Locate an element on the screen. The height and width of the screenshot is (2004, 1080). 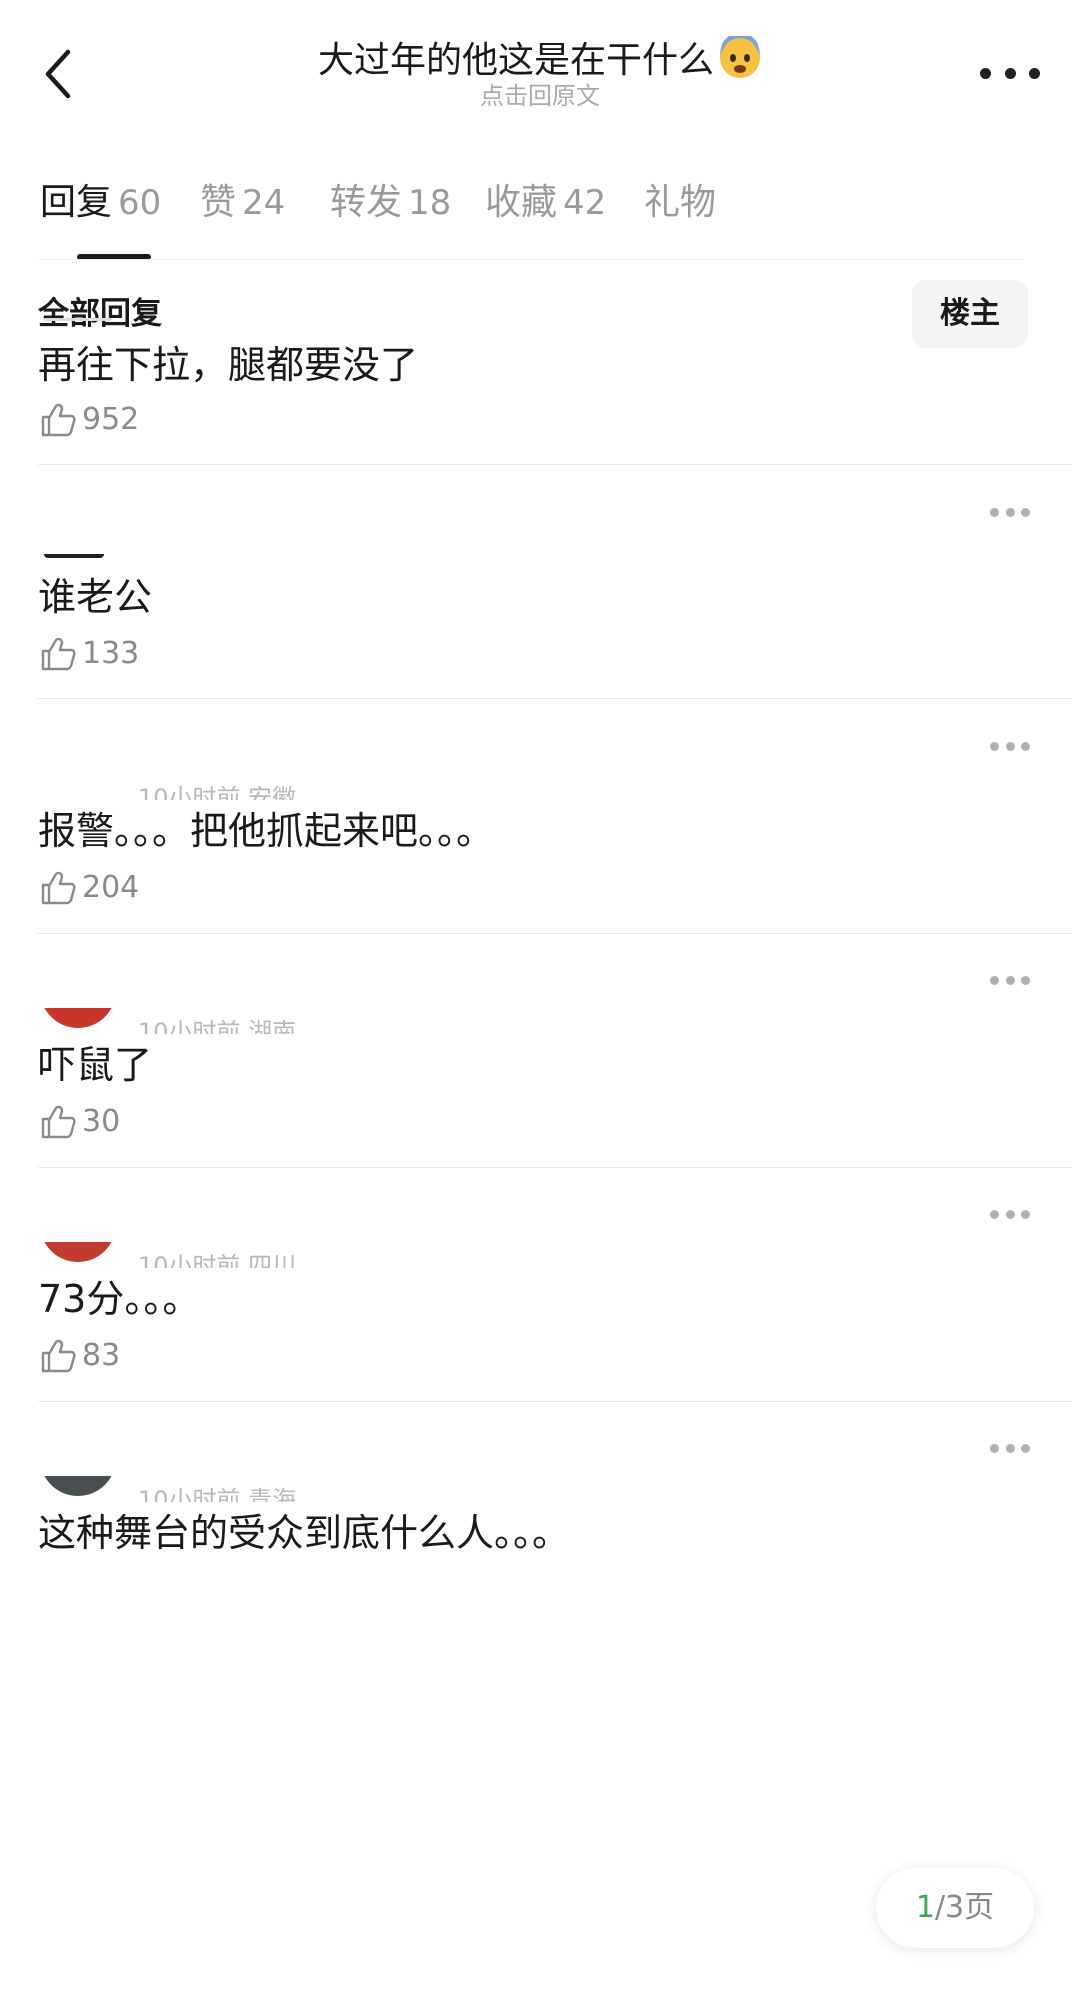
like-count: 204 is located at coordinates (111, 887).